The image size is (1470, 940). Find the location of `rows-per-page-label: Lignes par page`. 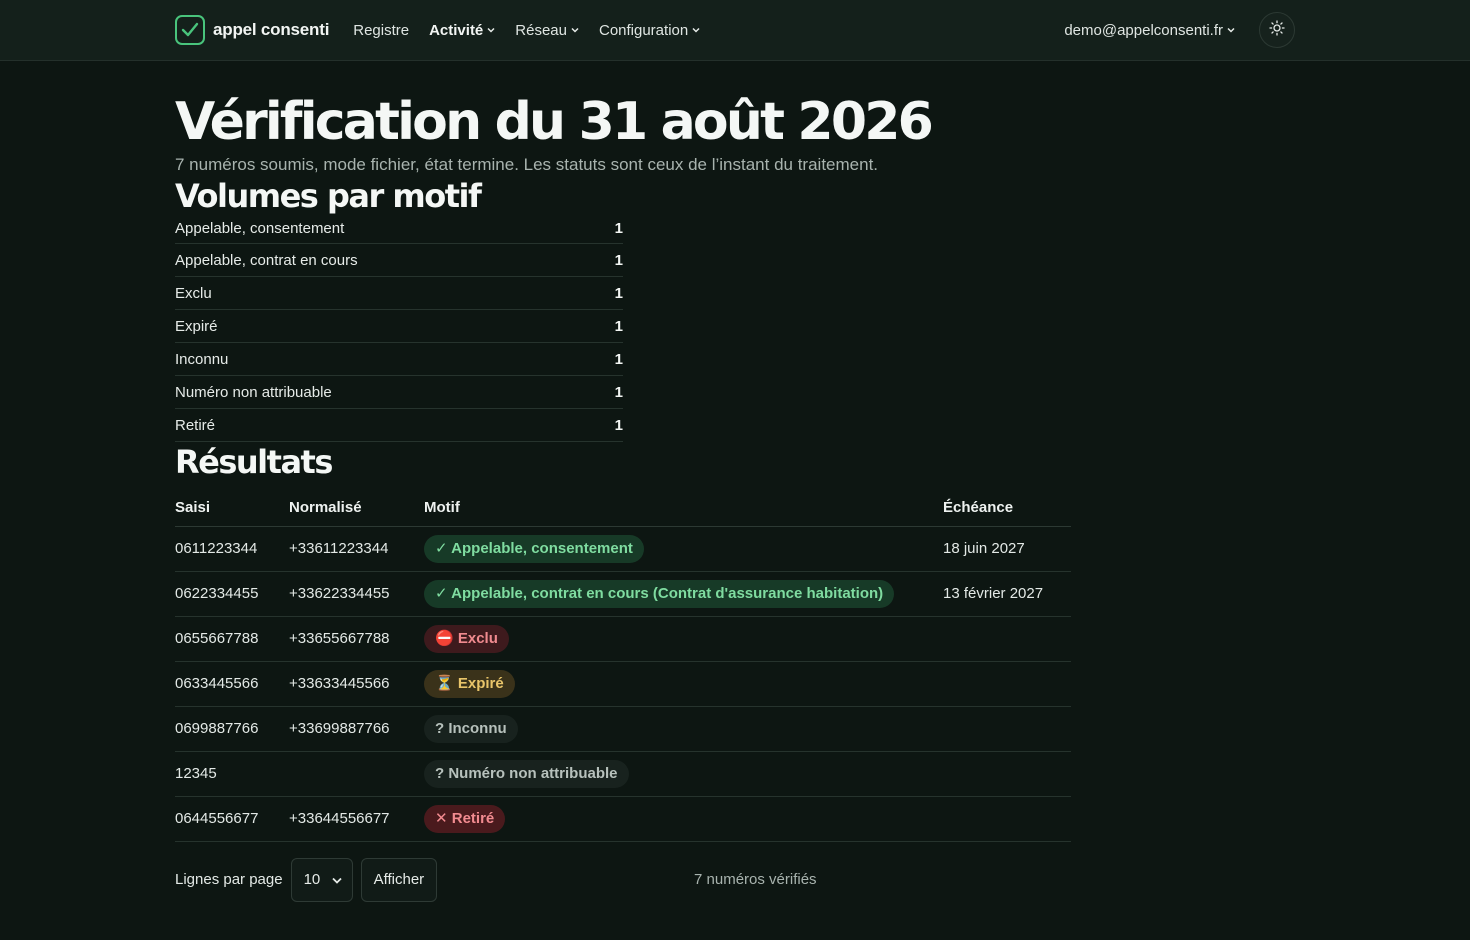

rows-per-page-label: Lignes par page is located at coordinates (229, 879).